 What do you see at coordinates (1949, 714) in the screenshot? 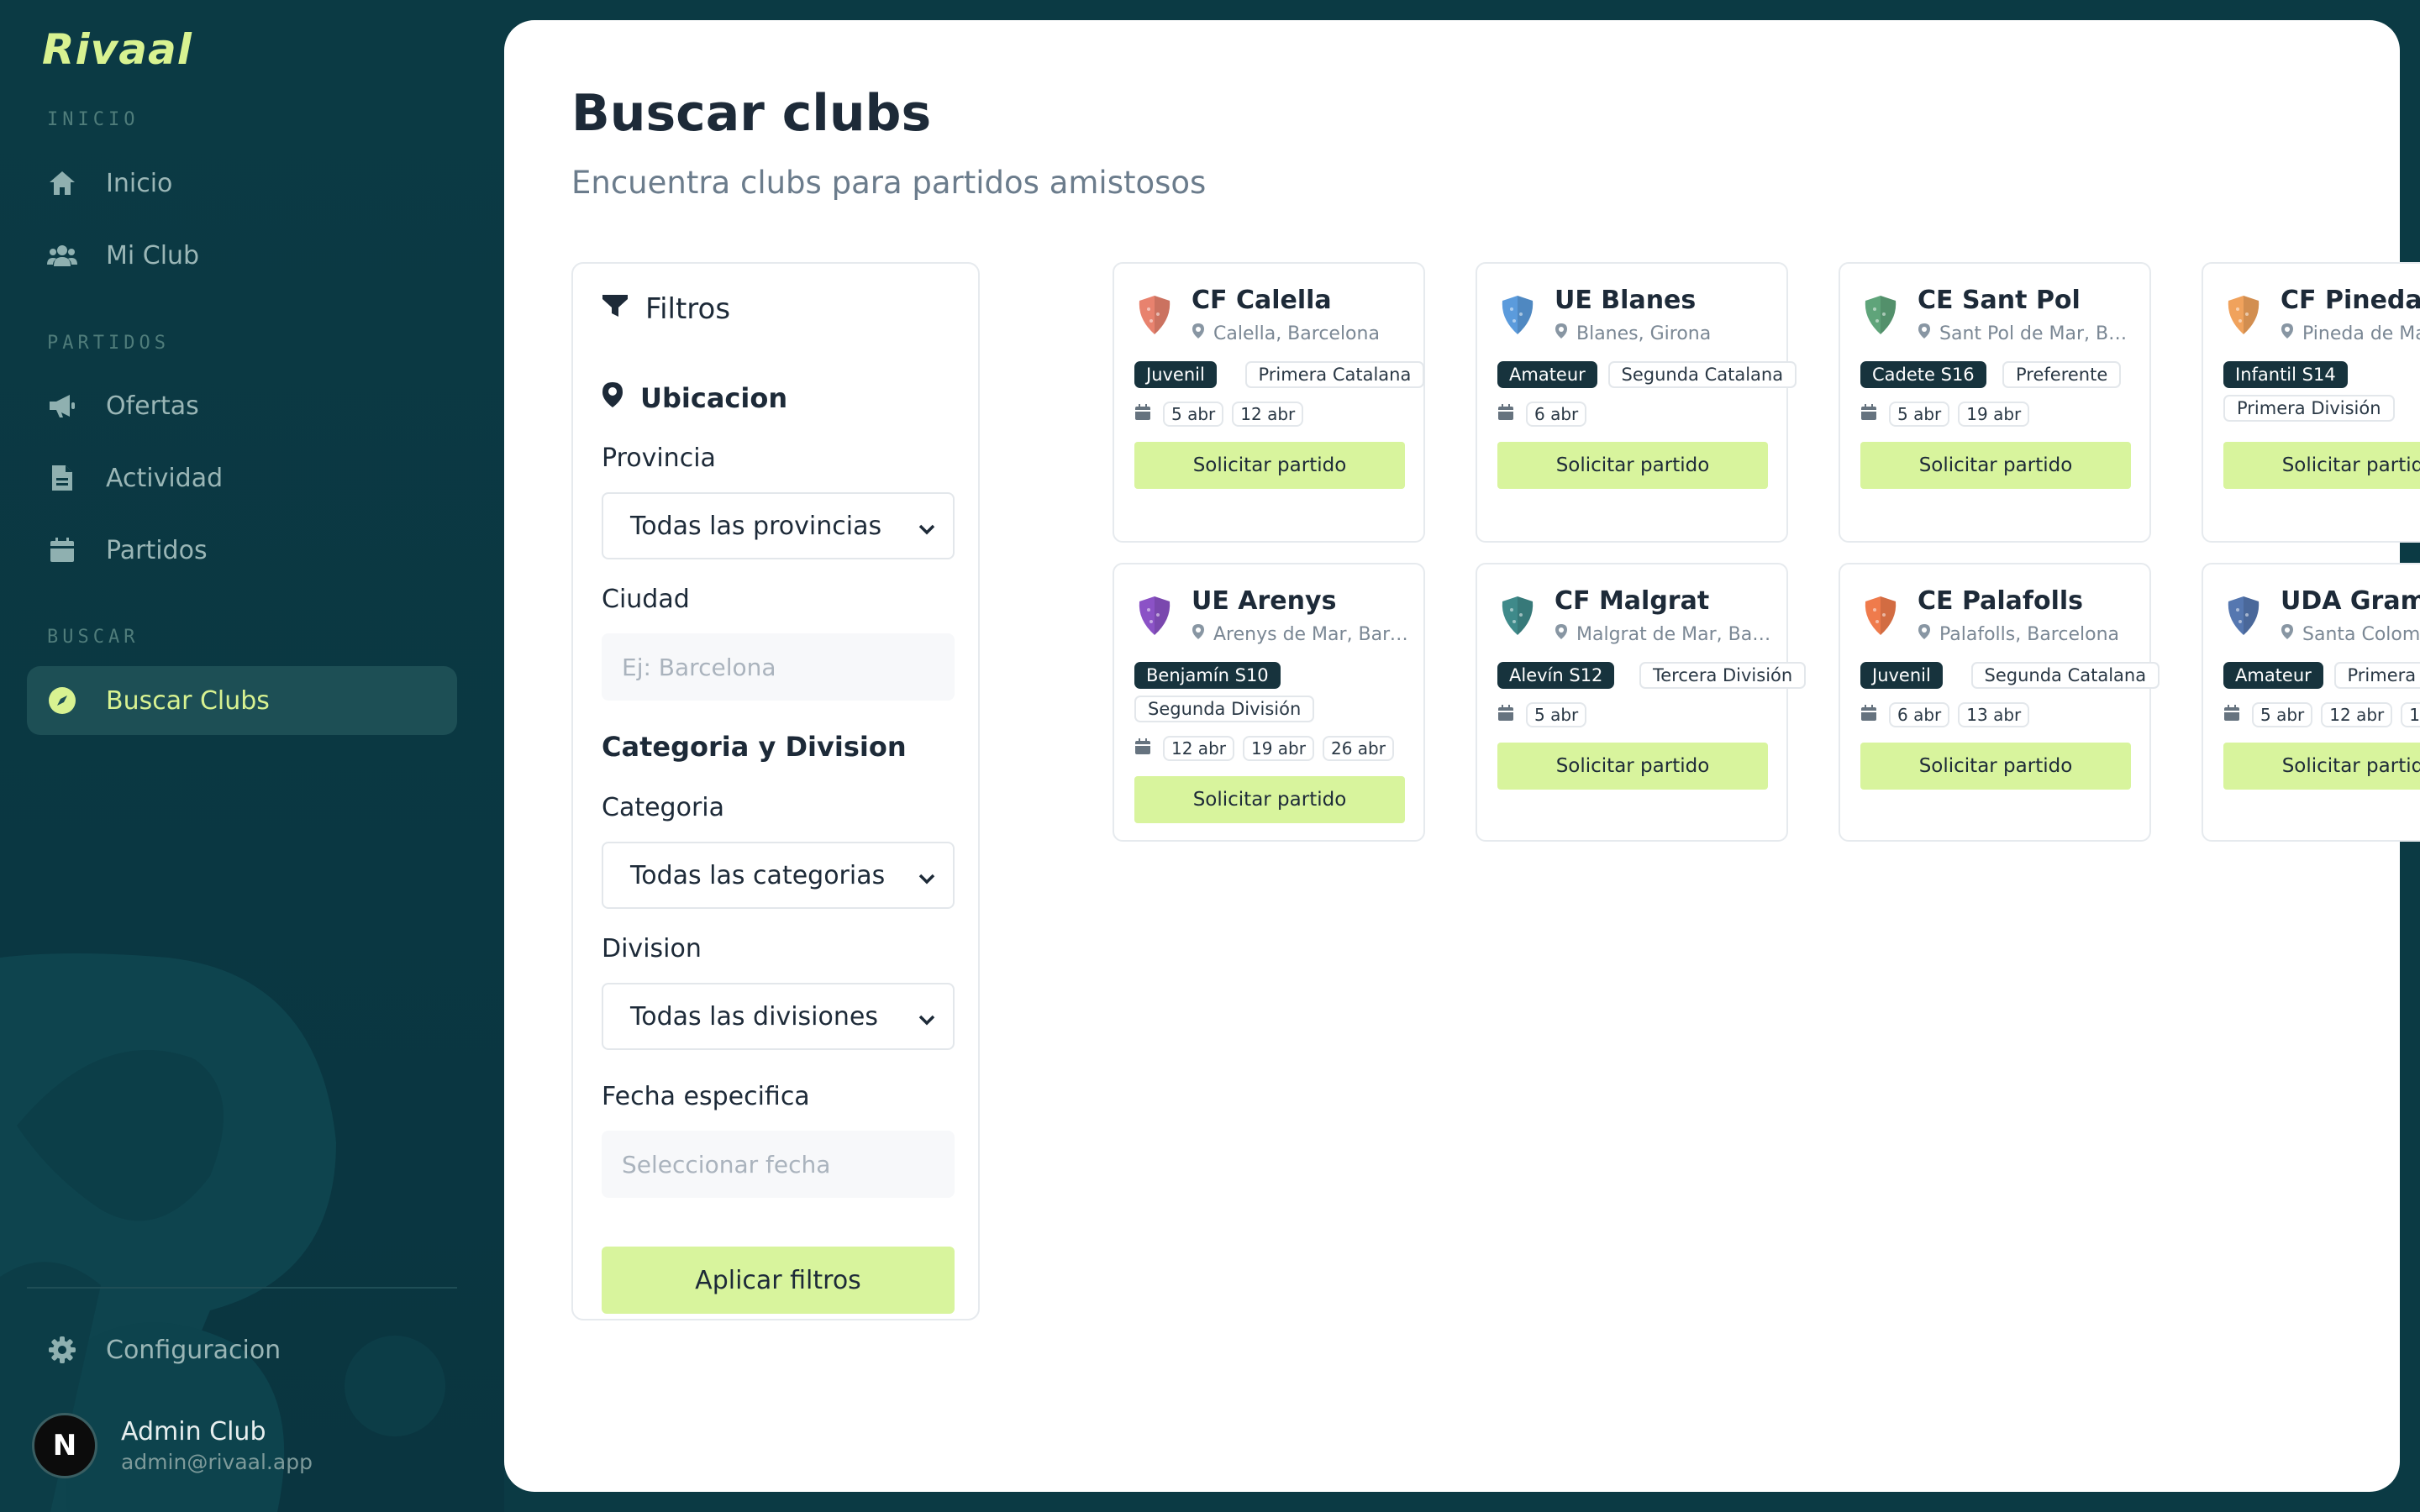
I see `available-dates: 6 abr 13 abr` at bounding box center [1949, 714].